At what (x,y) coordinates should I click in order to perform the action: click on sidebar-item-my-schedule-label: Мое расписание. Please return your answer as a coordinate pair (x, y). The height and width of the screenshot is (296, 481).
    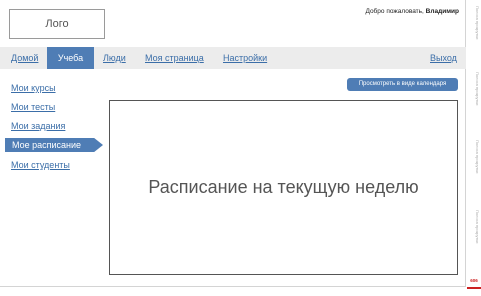
    Looking at the image, I should click on (47, 145).